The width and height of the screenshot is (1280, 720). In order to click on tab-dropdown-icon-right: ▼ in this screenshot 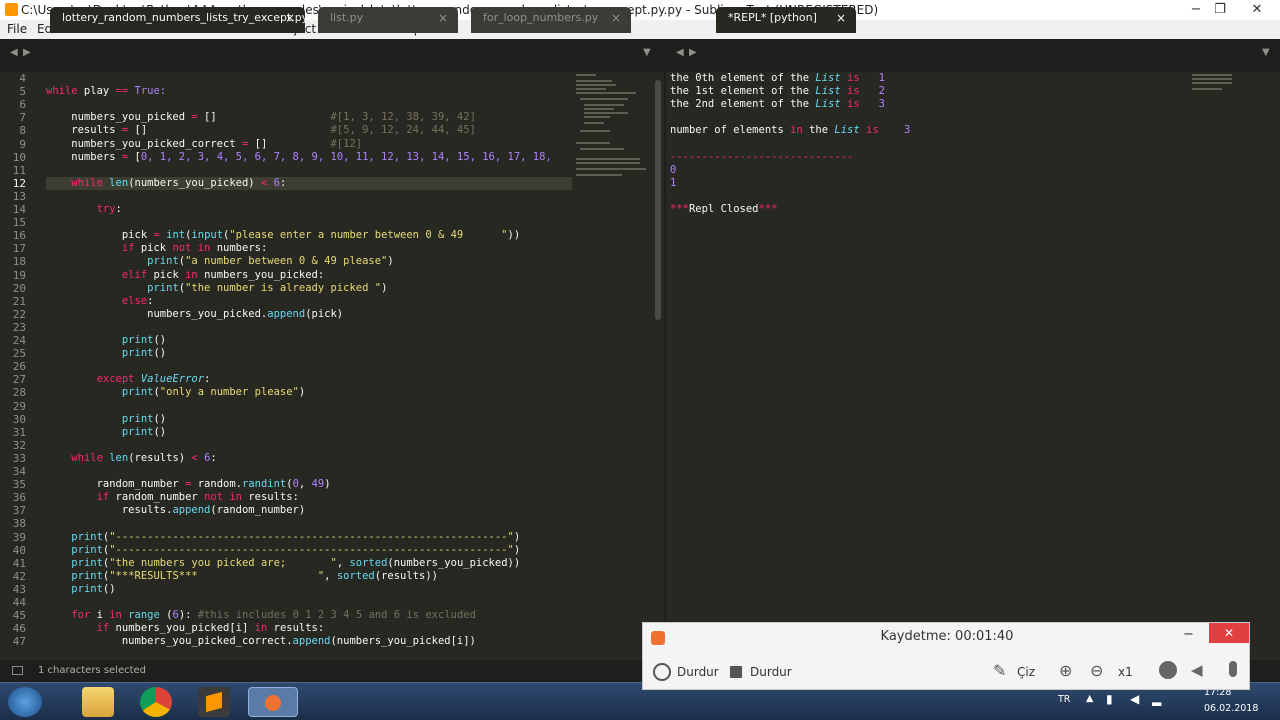, I will do `click(1266, 52)`.